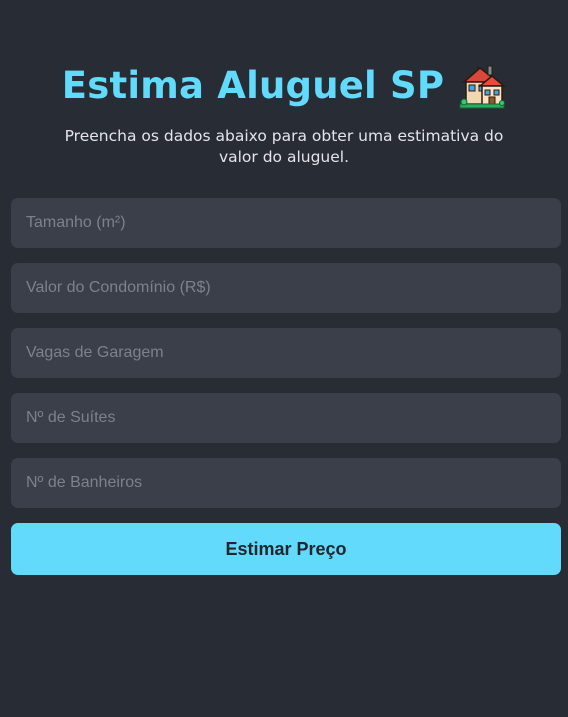  I want to click on size-input, so click(286, 223).